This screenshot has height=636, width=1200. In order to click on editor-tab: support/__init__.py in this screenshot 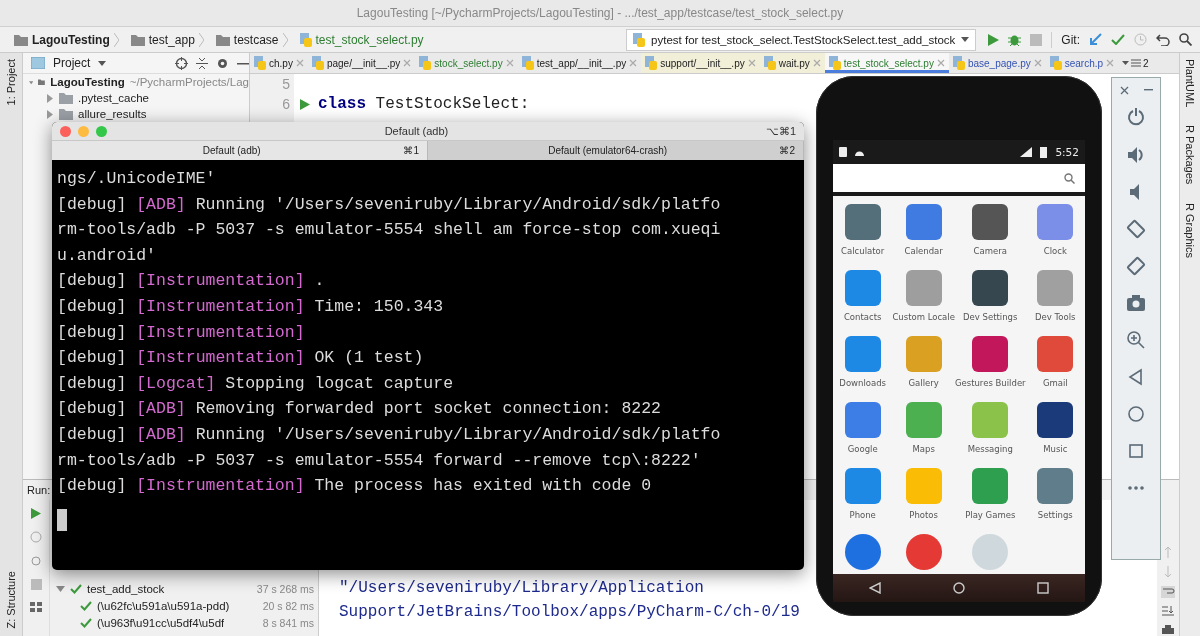, I will do `click(700, 63)`.